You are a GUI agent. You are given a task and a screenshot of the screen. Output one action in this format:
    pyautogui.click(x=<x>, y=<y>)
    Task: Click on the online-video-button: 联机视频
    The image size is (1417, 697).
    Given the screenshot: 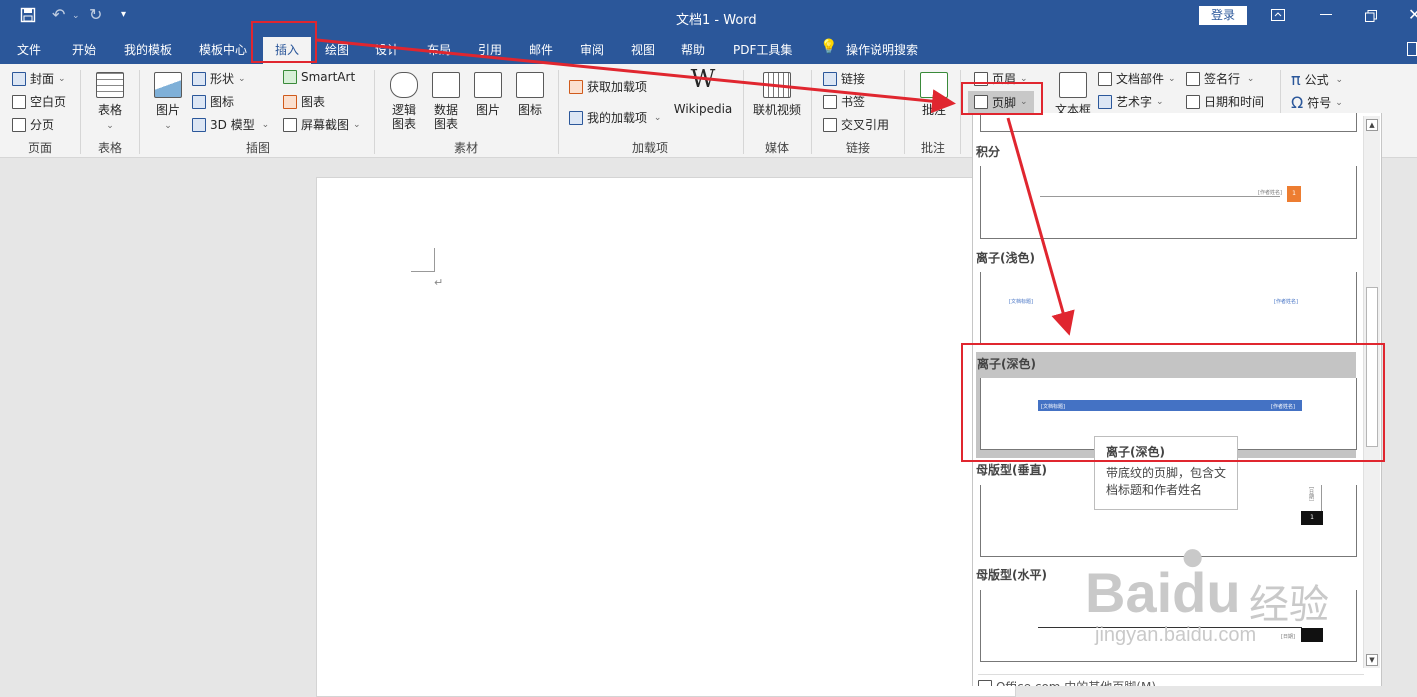 What is the action you would take?
    pyautogui.click(x=777, y=94)
    